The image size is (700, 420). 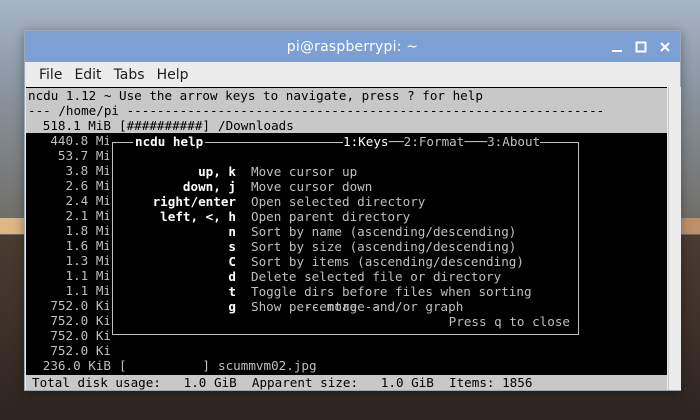 I want to click on item-name: /Downloads, so click(x=256, y=125).